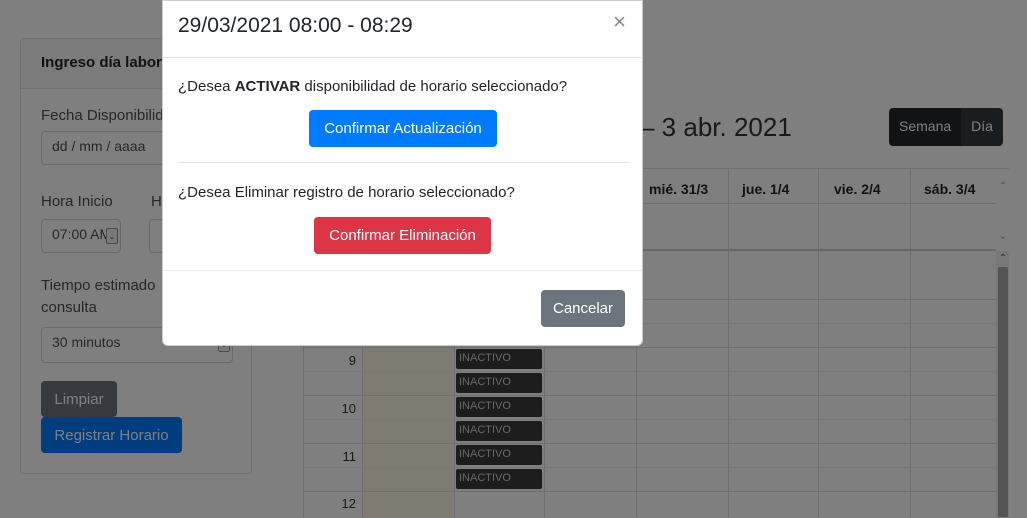 The height and width of the screenshot is (518, 1027). I want to click on cancel-button: Cancelar, so click(583, 308).